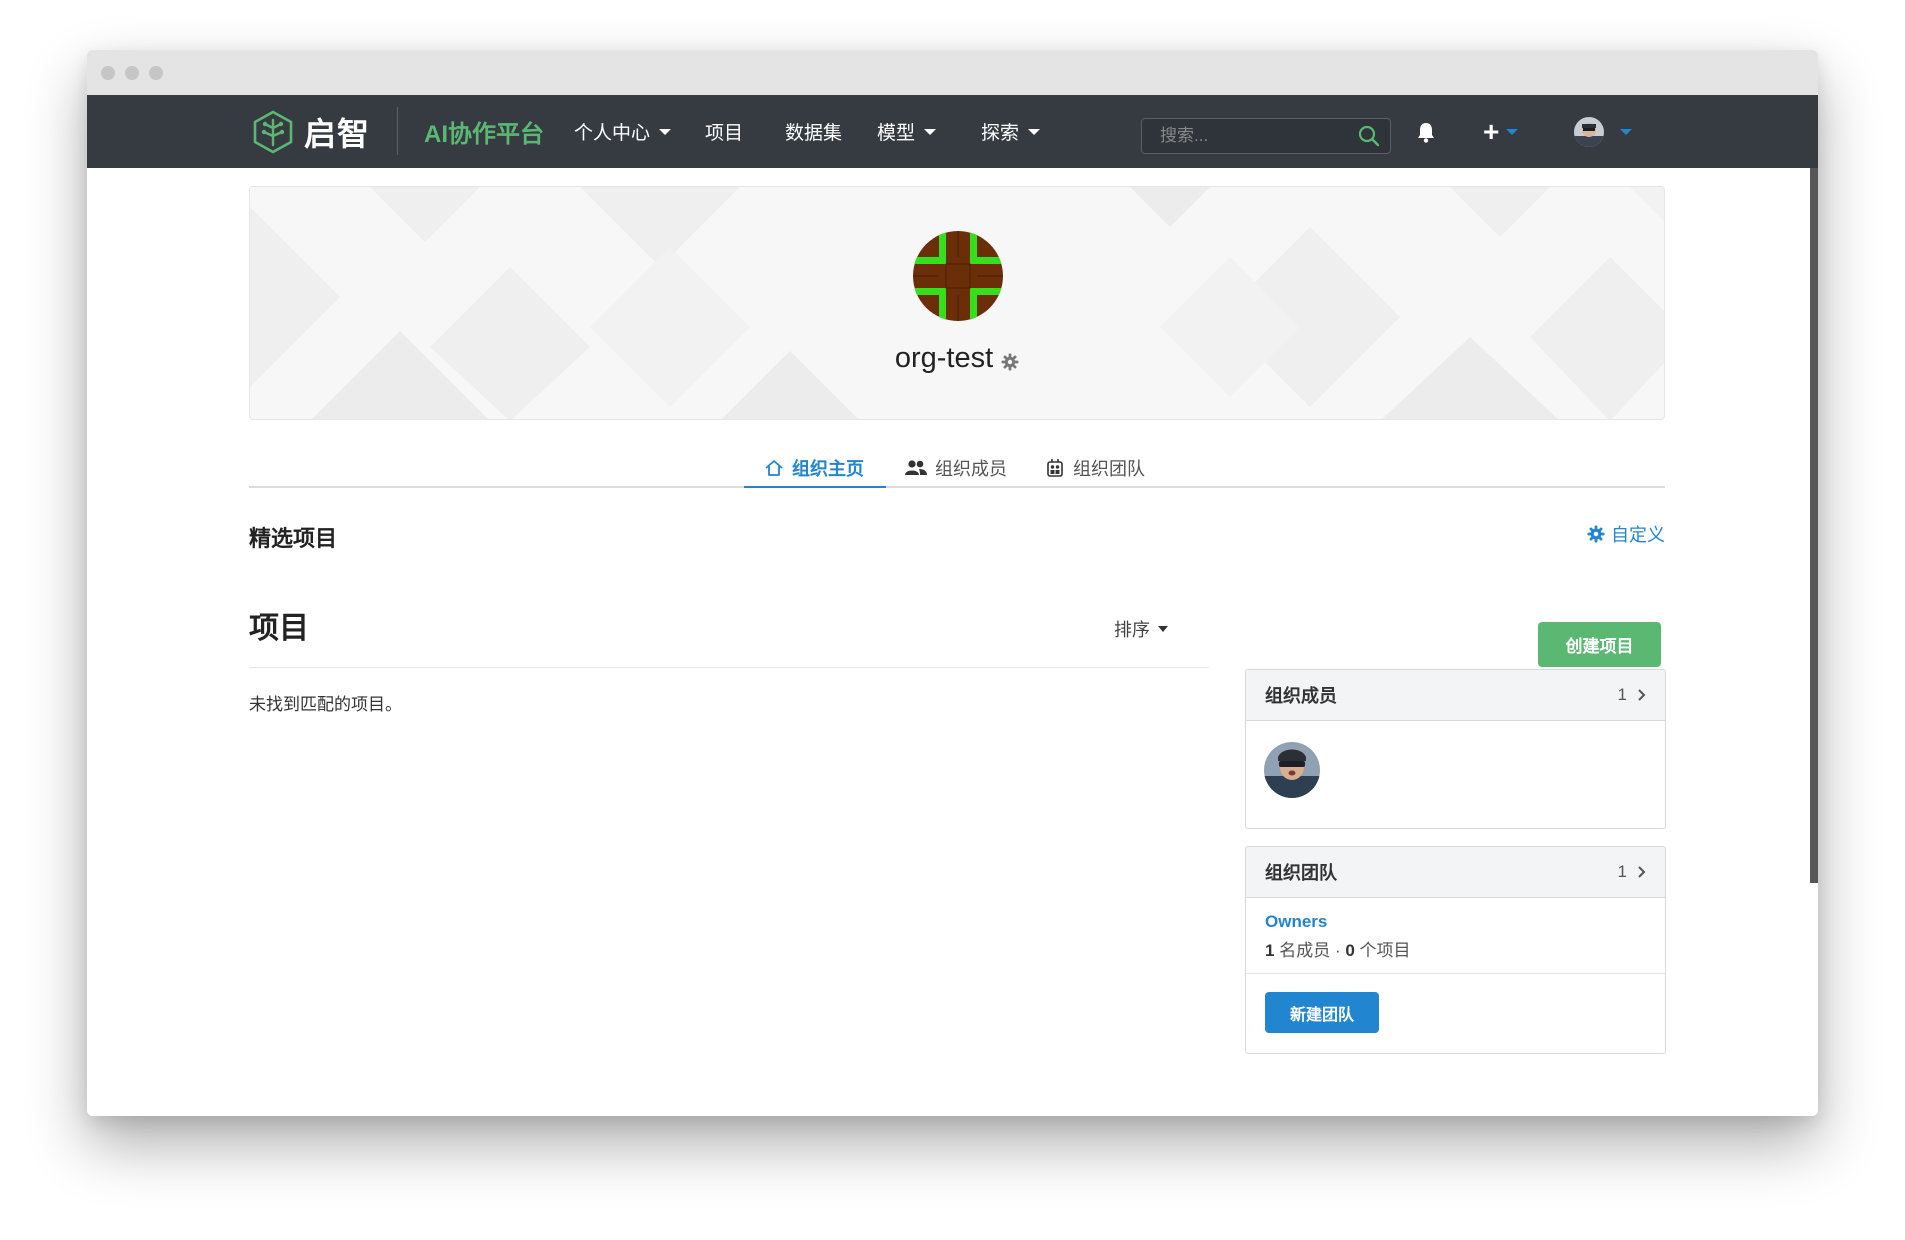 The image size is (1905, 1240). Describe the element at coordinates (397, 131) in the screenshot. I see `brand-divider` at that location.